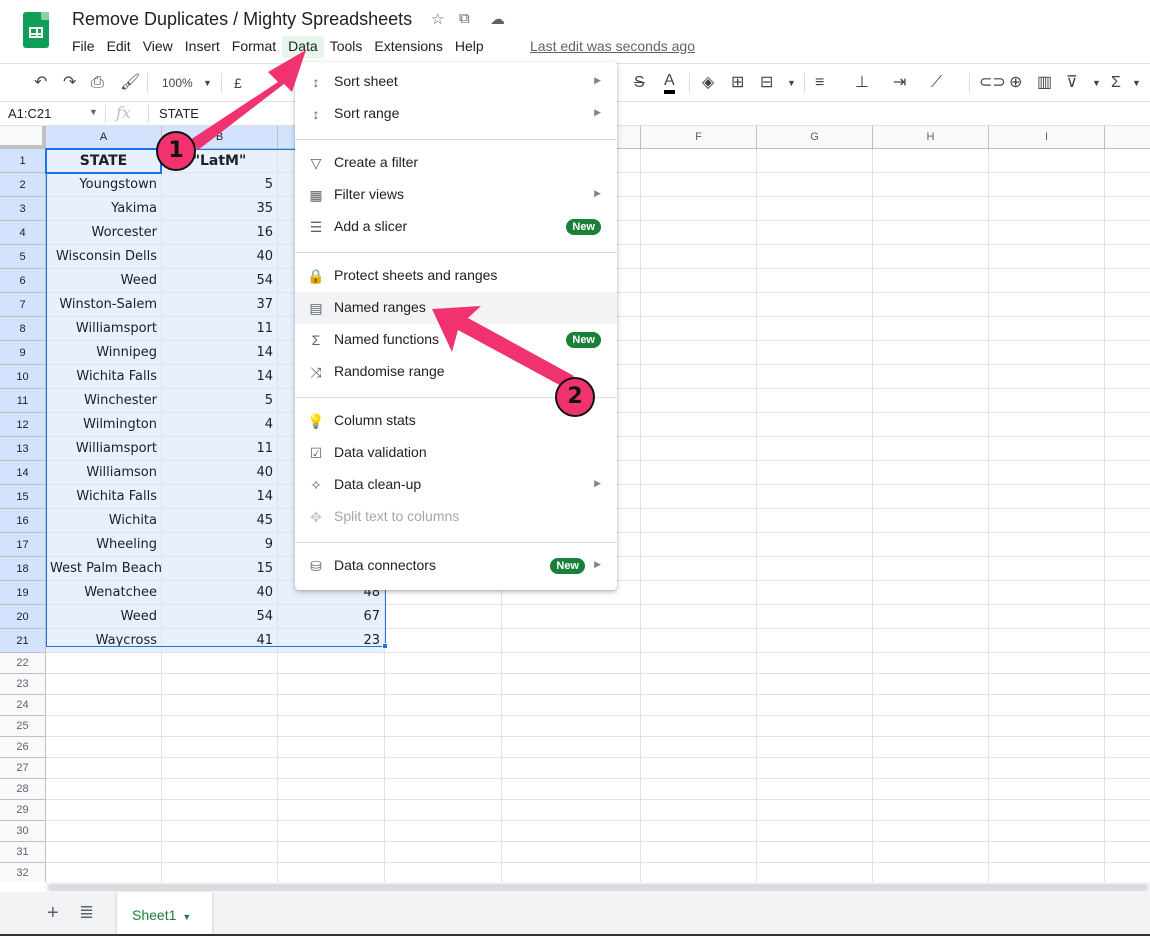 The height and width of the screenshot is (936, 1150). What do you see at coordinates (639, 83) in the screenshot?
I see `strikethrough-icon: S` at bounding box center [639, 83].